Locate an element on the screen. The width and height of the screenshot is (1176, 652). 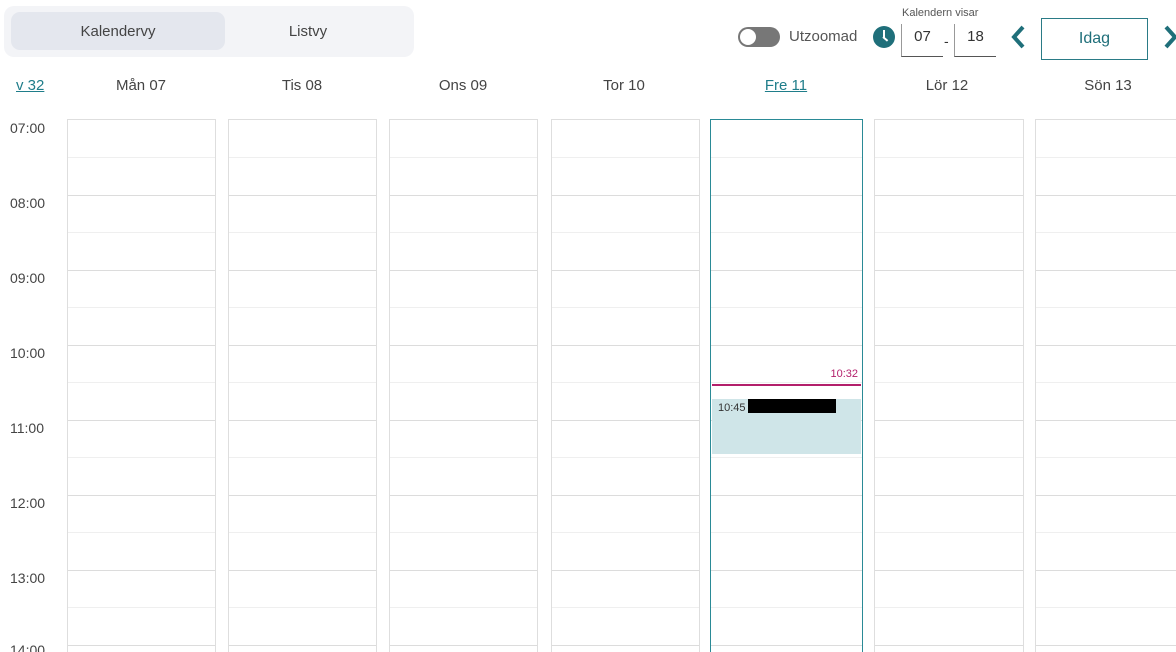
calendar-event: 10:45 is located at coordinates (786, 426).